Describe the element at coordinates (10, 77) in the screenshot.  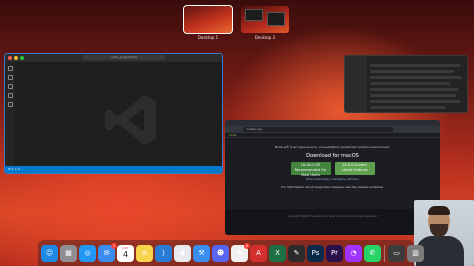
I see `search-icon` at that location.